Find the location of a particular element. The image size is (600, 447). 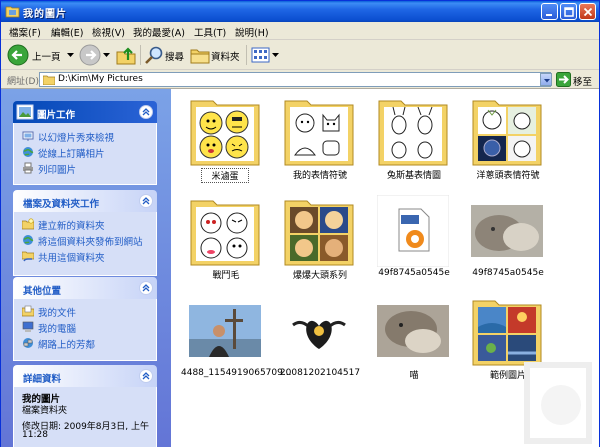

close-button is located at coordinates (587, 11).